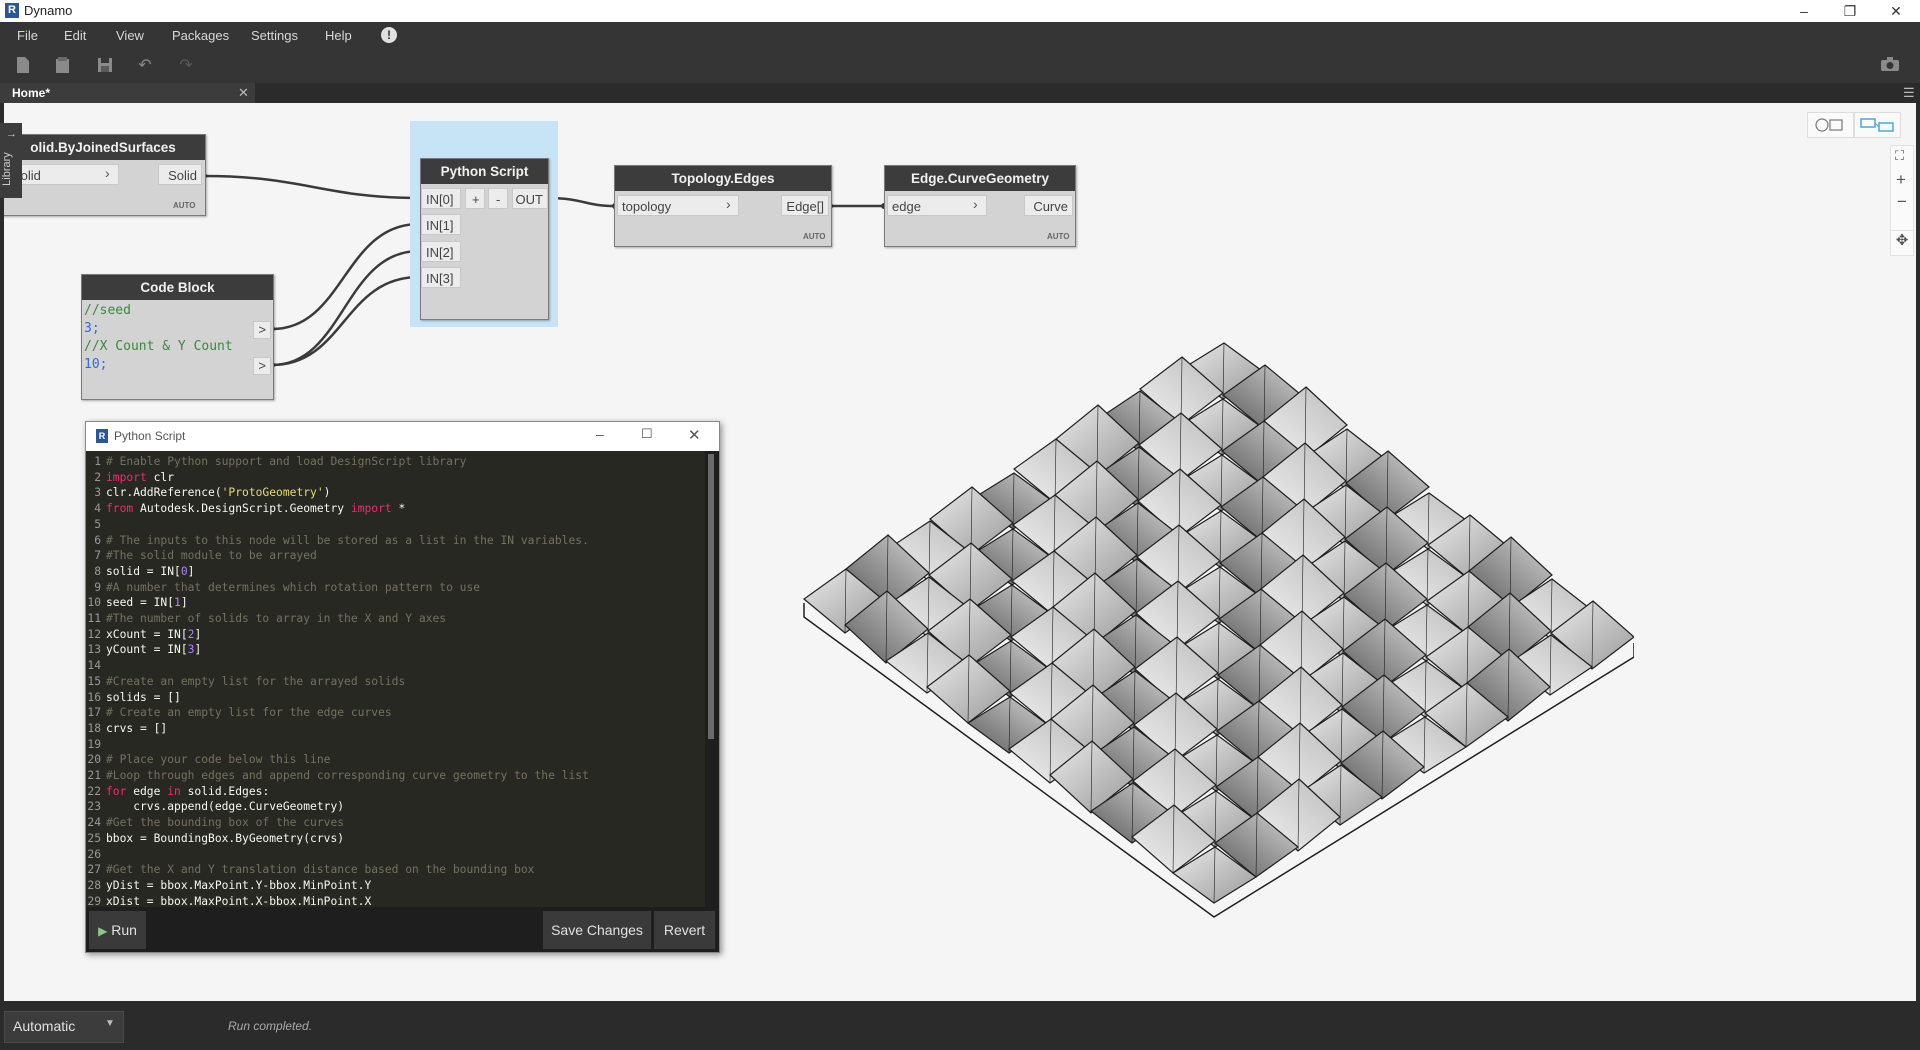  I want to click on output-port-seed: >, so click(262, 330).